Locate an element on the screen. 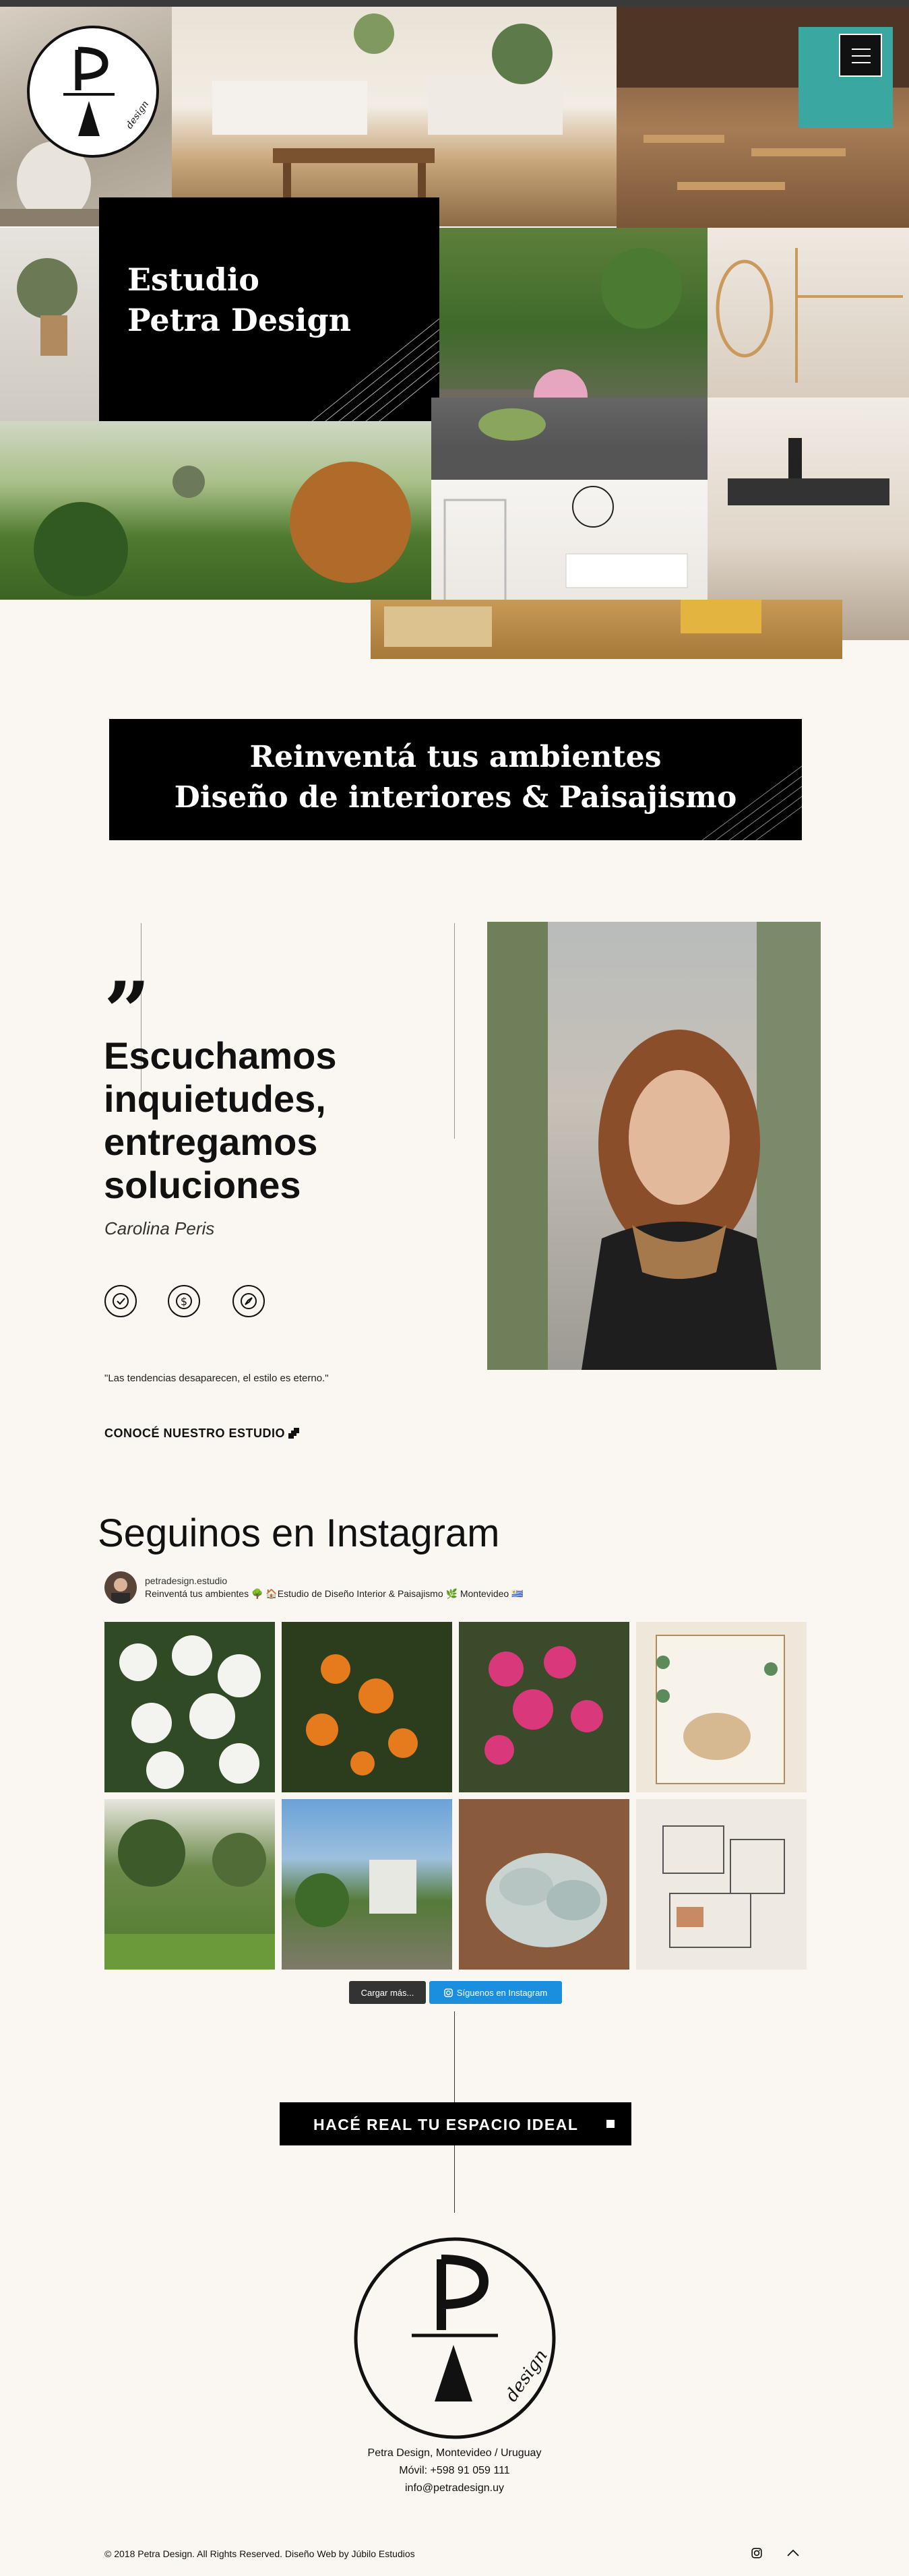 This screenshot has height=2576, width=909. photo-garden-steps is located at coordinates (573, 327).